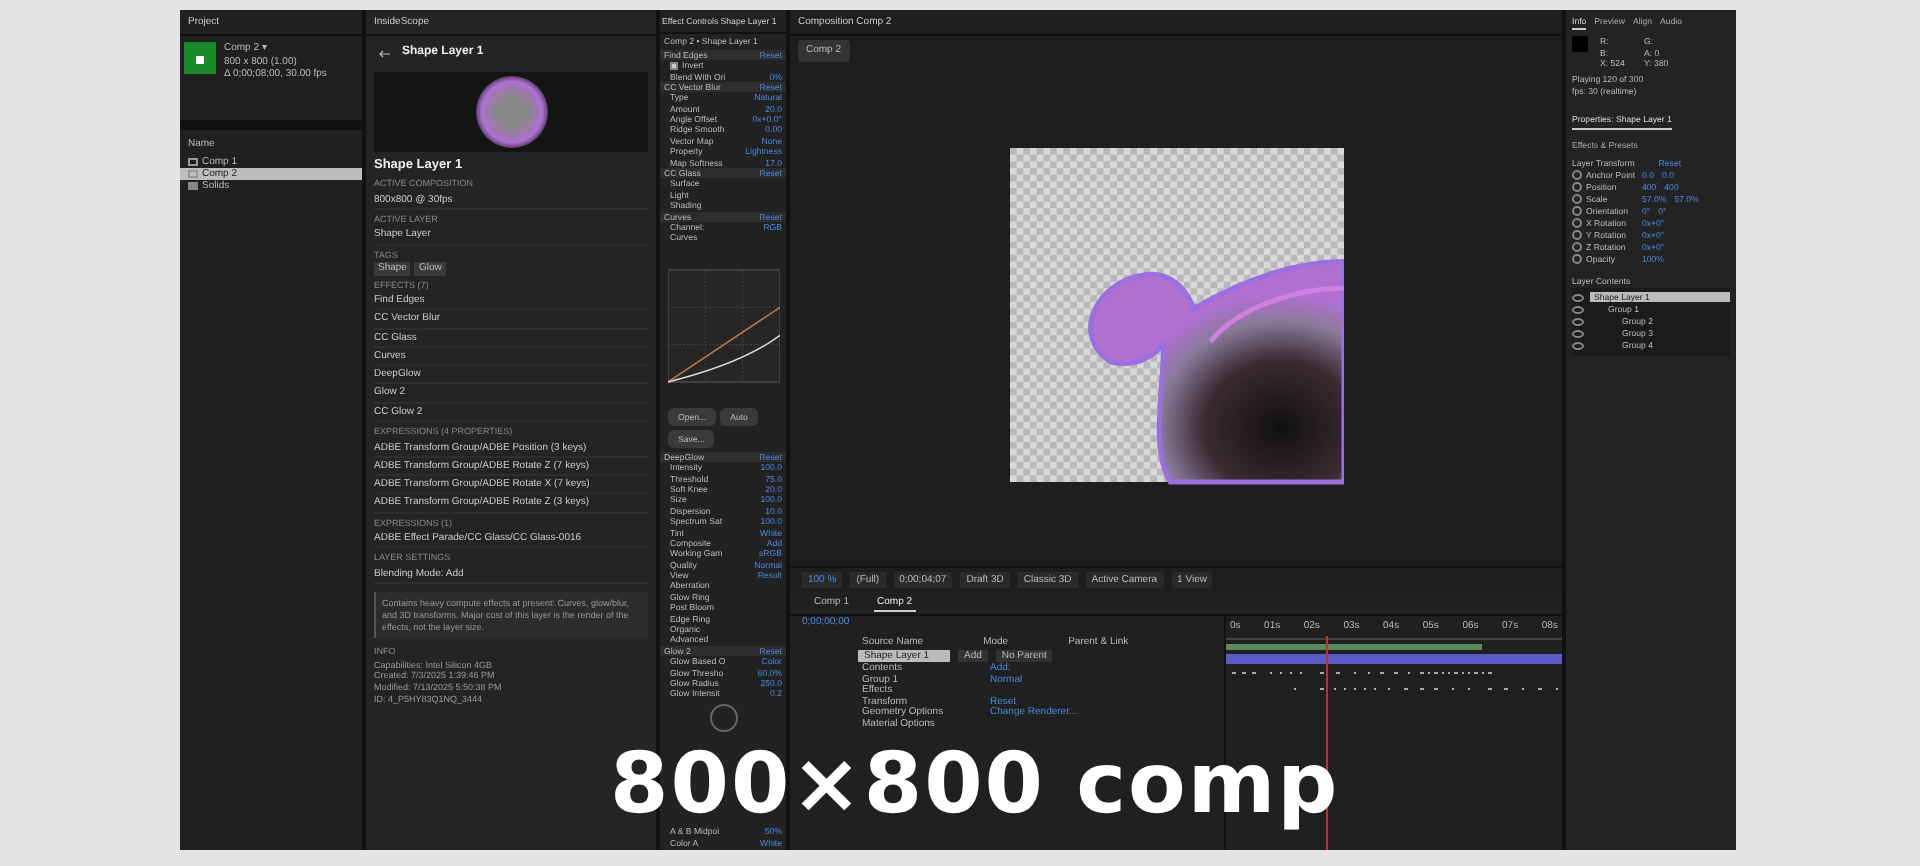  Describe the element at coordinates (723, 717) in the screenshot. I see `angle-dial-icon` at that location.